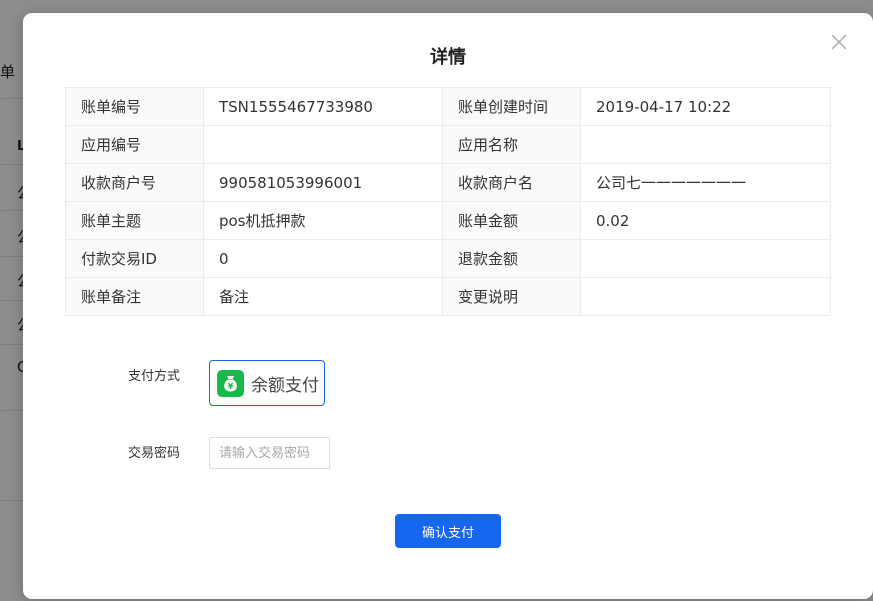 This screenshot has width=873, height=601. I want to click on close-icon, so click(839, 42).